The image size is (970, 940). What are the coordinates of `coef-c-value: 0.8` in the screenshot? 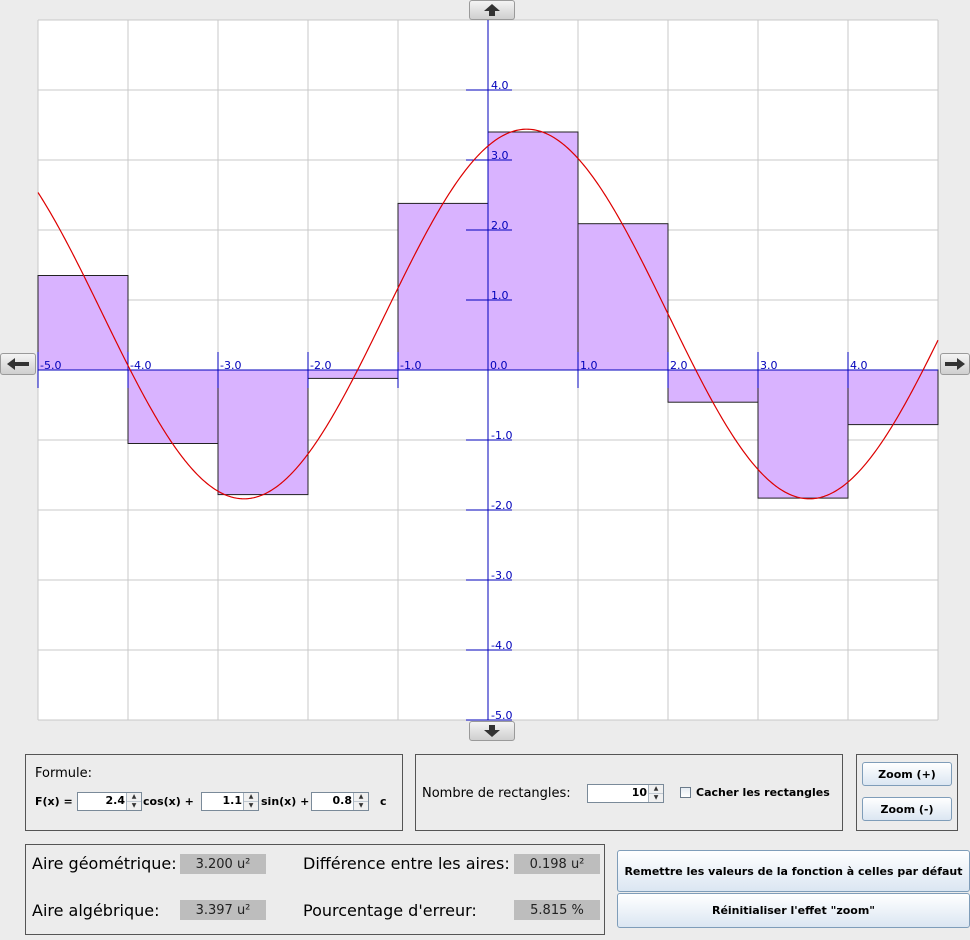 It's located at (343, 800).